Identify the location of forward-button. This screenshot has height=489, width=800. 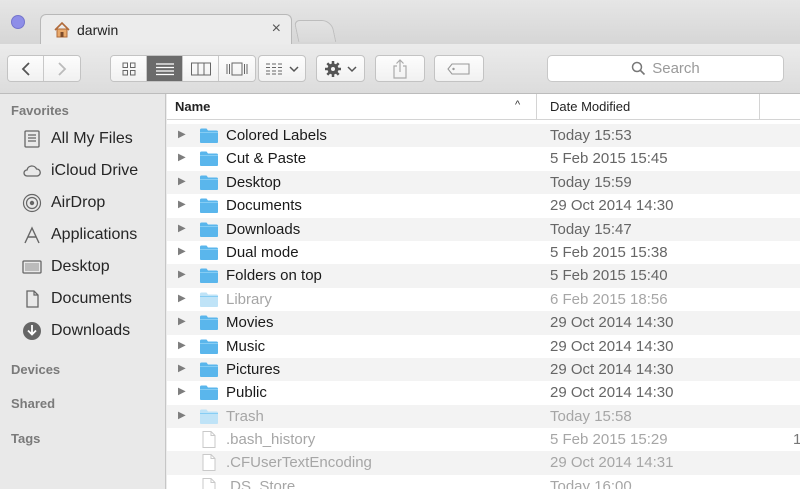
(62, 68).